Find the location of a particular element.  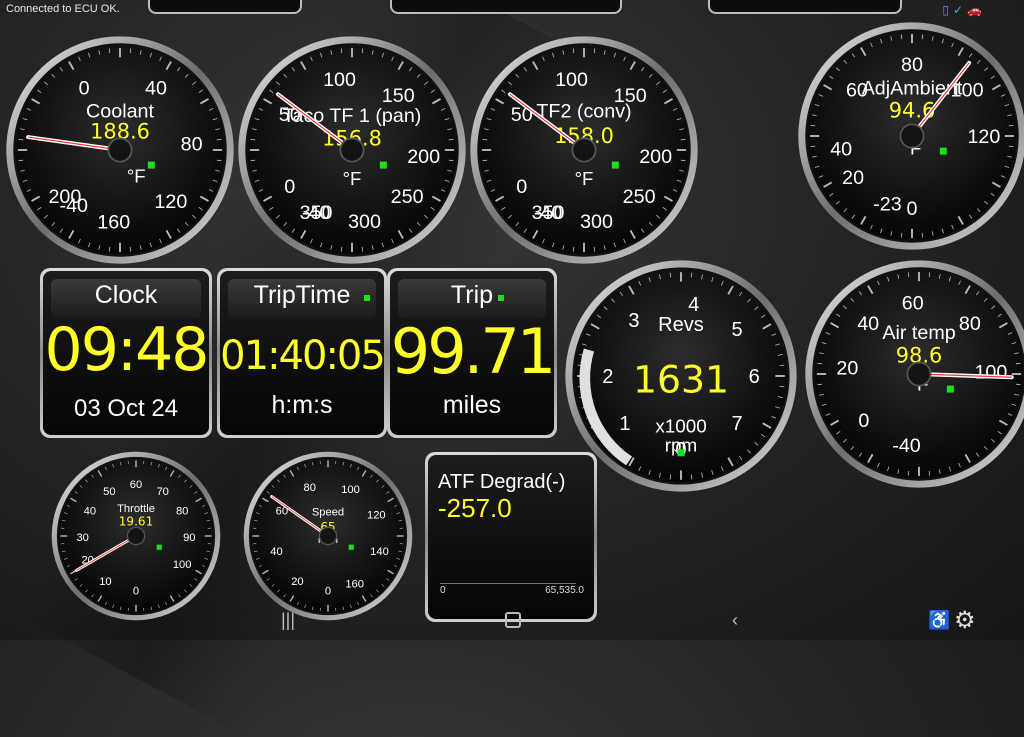

atf-title: ATF Degrad(-) is located at coordinates (501, 482).